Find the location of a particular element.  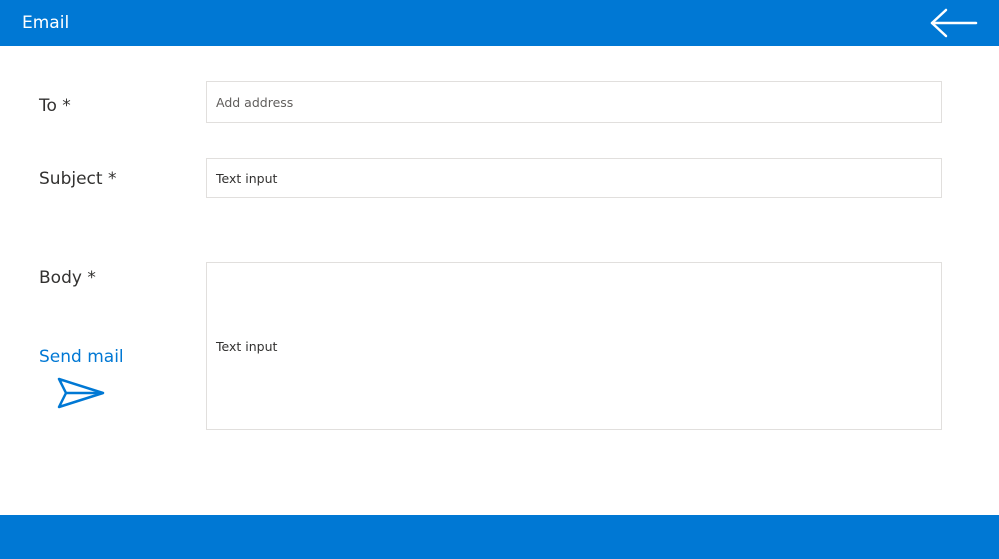

subject-label: Subject * is located at coordinates (78, 179).